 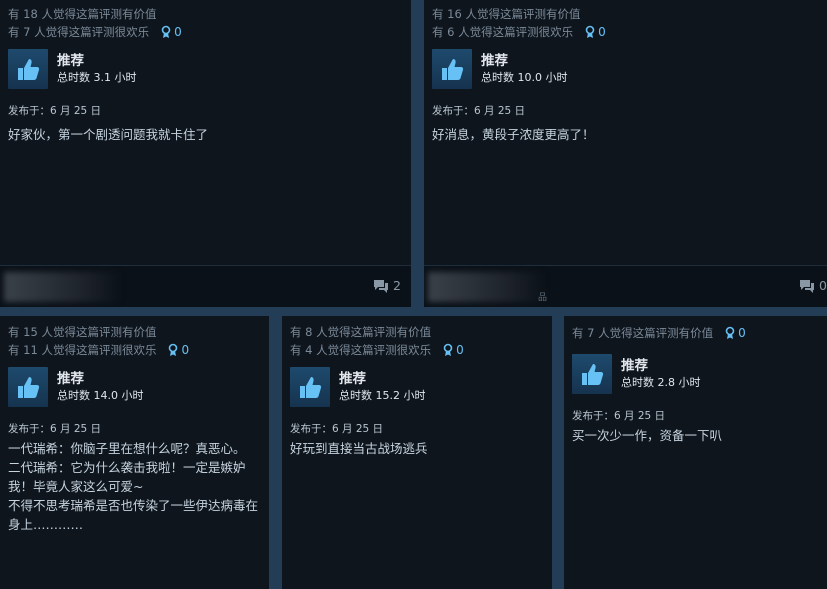 What do you see at coordinates (643, 333) in the screenshot?
I see `helpful-count: 有 7 人觉得这篇评测有价值` at bounding box center [643, 333].